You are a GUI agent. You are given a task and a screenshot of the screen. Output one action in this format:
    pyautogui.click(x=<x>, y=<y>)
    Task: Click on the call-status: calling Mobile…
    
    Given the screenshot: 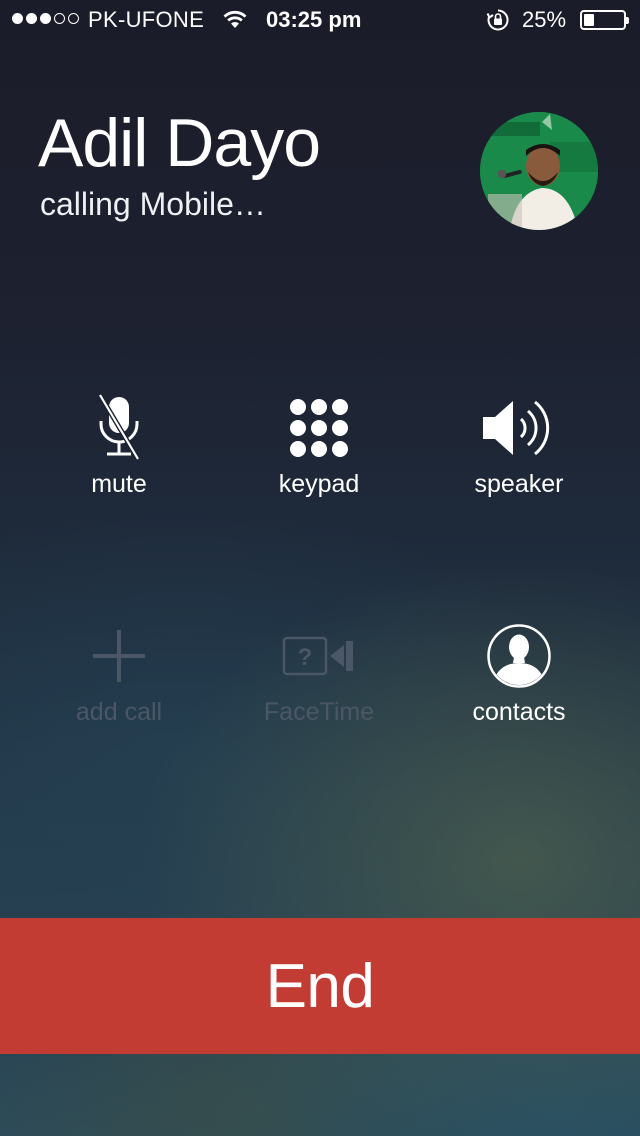 What is the action you would take?
    pyautogui.click(x=153, y=204)
    